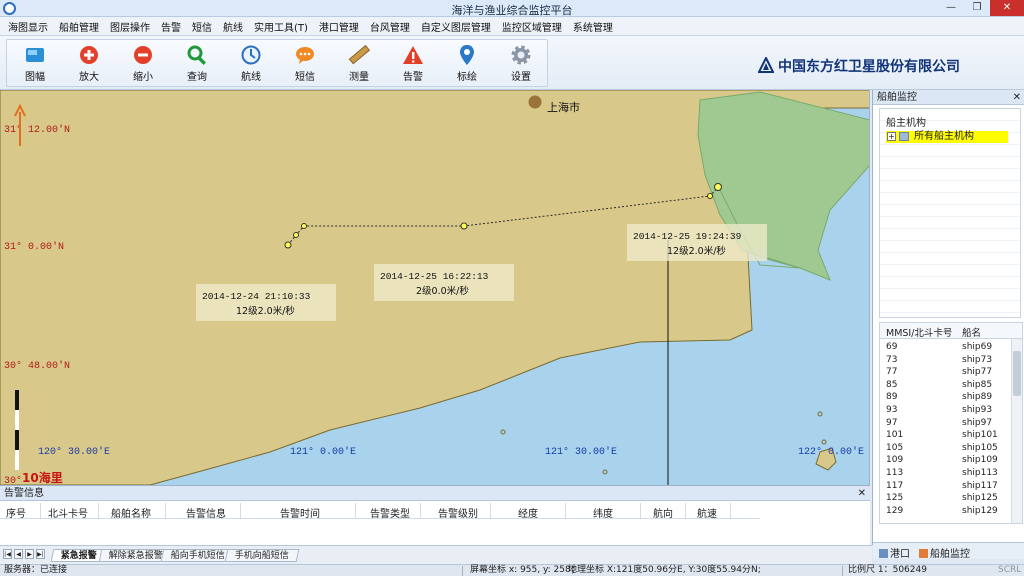 The height and width of the screenshot is (576, 1024). Describe the element at coordinates (171, 26) in the screenshot. I see `menu-alarm: 告警` at that location.